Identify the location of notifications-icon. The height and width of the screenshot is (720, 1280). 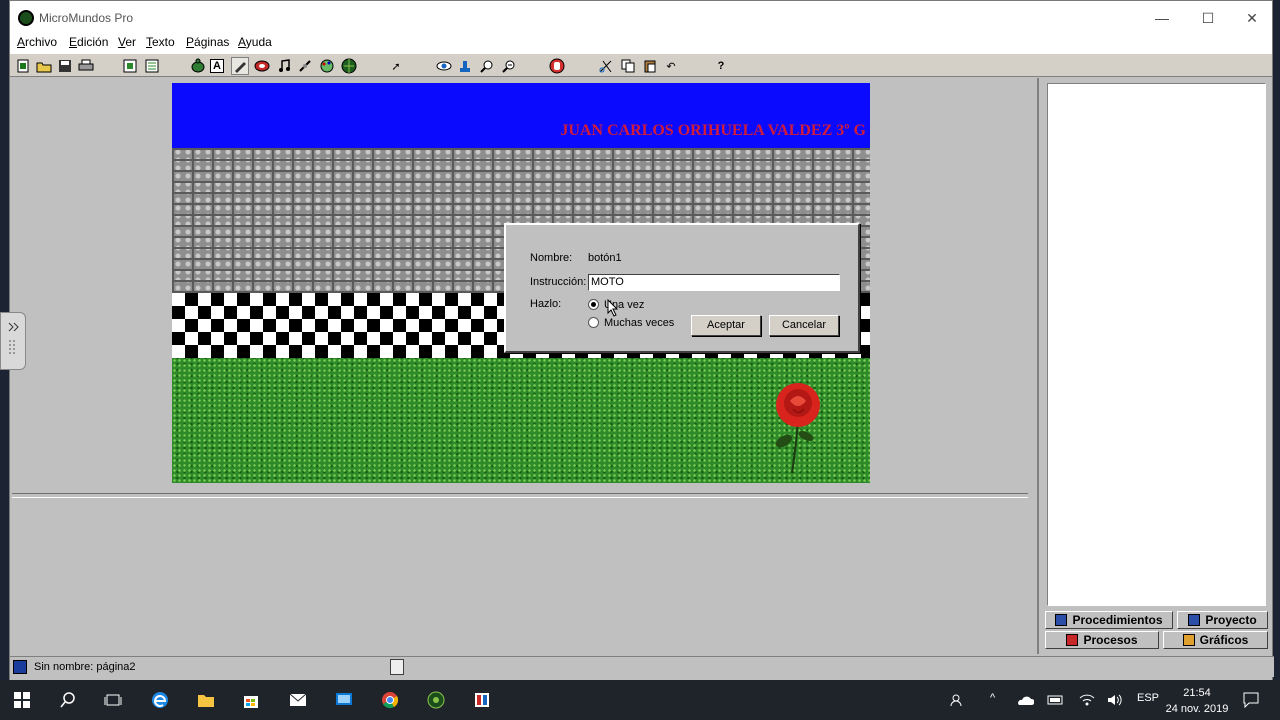
(1251, 700).